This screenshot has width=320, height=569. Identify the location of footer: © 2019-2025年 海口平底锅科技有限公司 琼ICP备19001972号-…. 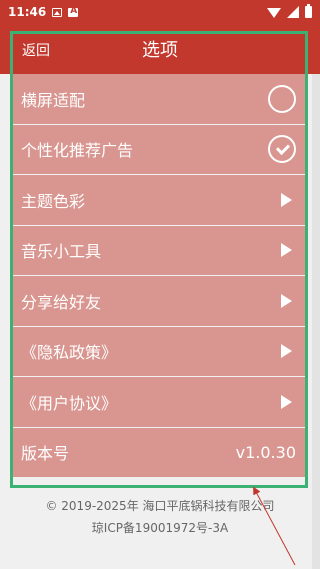
(160, 517).